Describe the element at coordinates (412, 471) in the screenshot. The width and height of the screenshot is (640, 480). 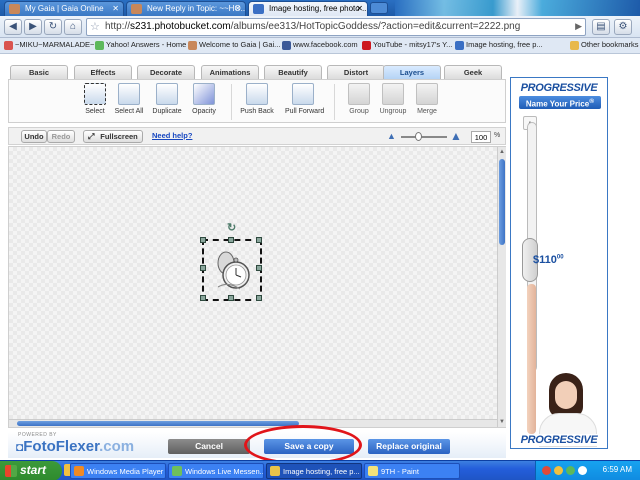
I see `taskbar-item-paint: 9TH - Paint` at that location.